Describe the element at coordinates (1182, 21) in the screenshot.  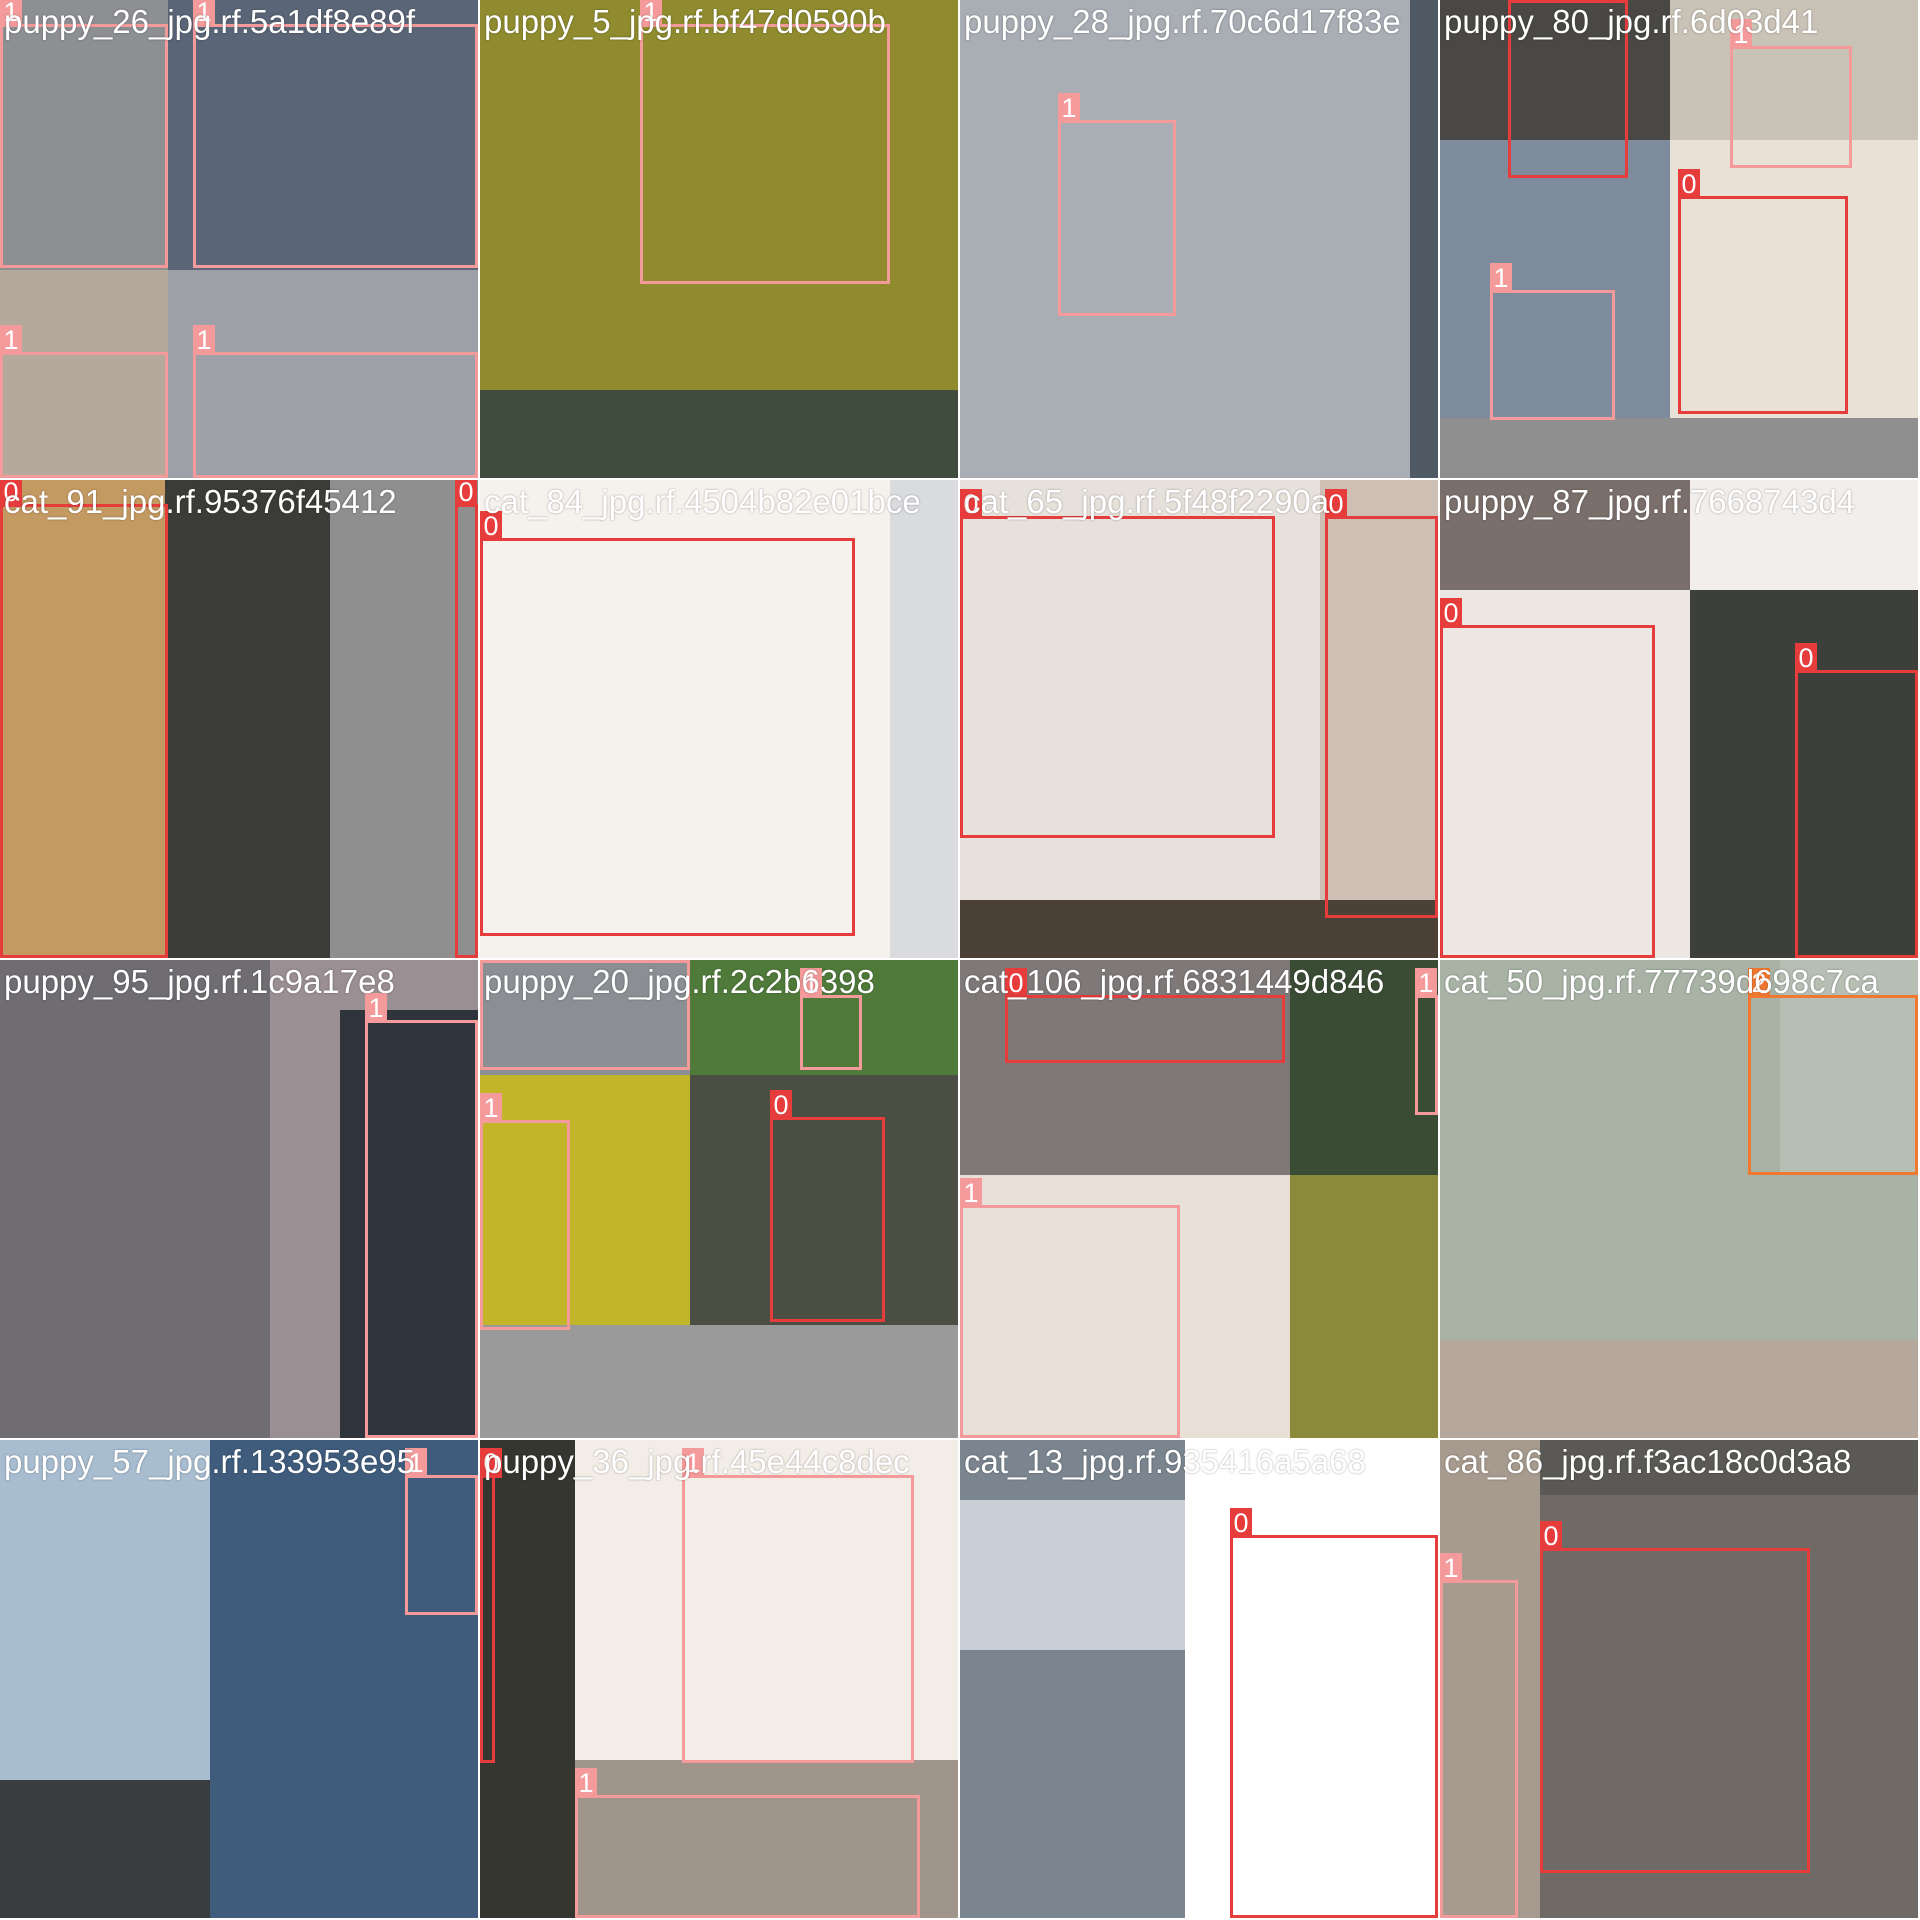
I see `image-filename-caption: puppy_28_jpg.rf.70c6d17f83e` at that location.